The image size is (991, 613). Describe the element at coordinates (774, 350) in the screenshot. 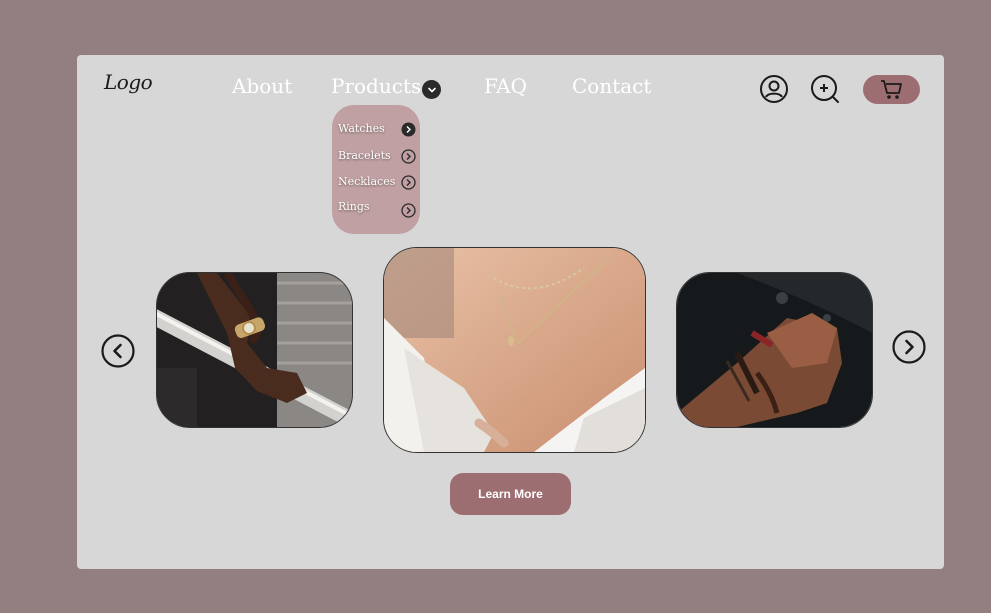

I see `carousel-image-bracelets` at that location.